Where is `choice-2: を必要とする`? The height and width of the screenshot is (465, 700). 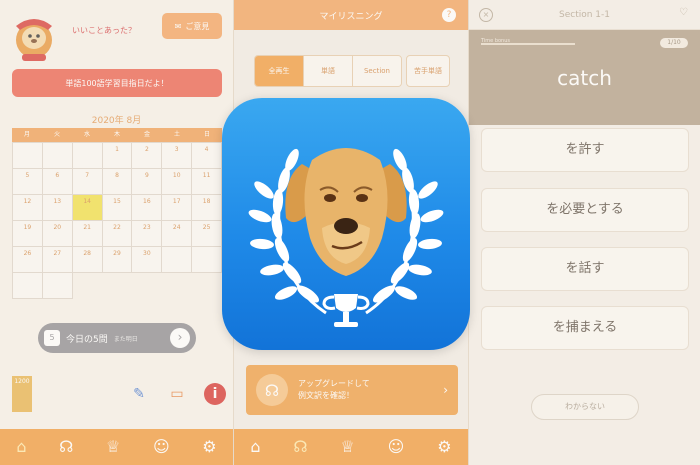 choice-2: を必要とする is located at coordinates (585, 210).